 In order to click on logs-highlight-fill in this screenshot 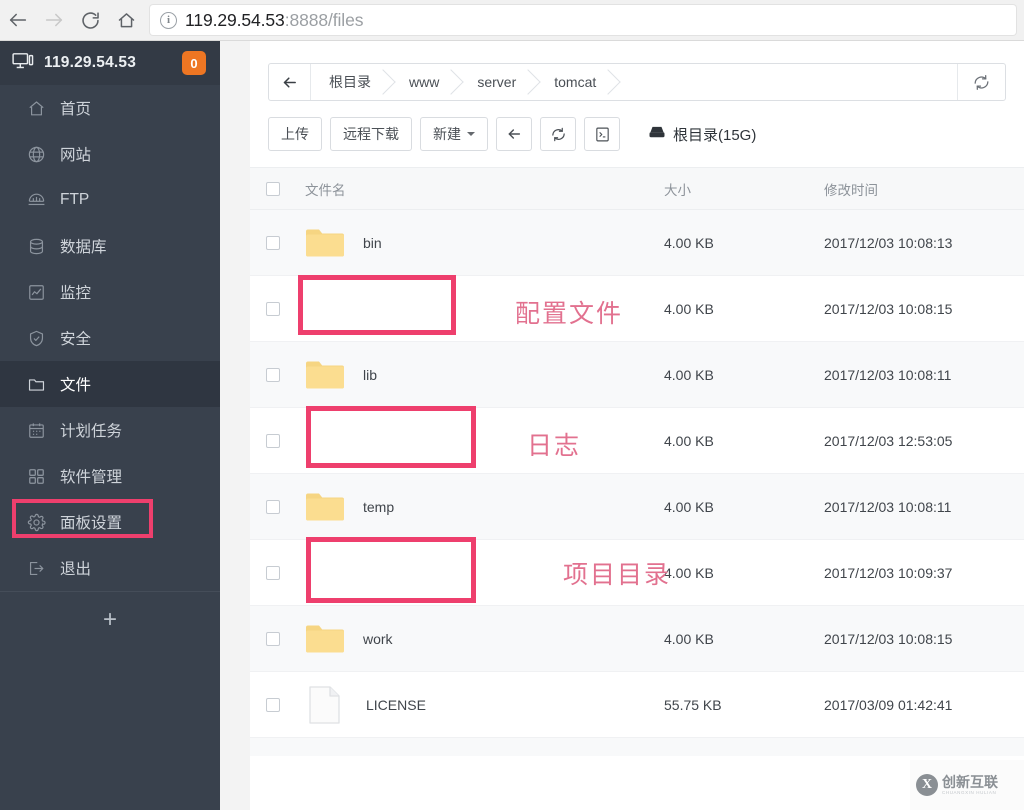, I will do `click(391, 437)`.